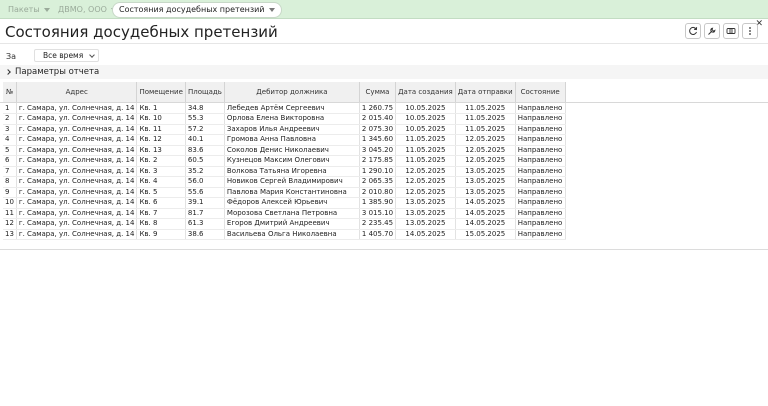  I want to click on table-bottom-divider, so click(384, 249).